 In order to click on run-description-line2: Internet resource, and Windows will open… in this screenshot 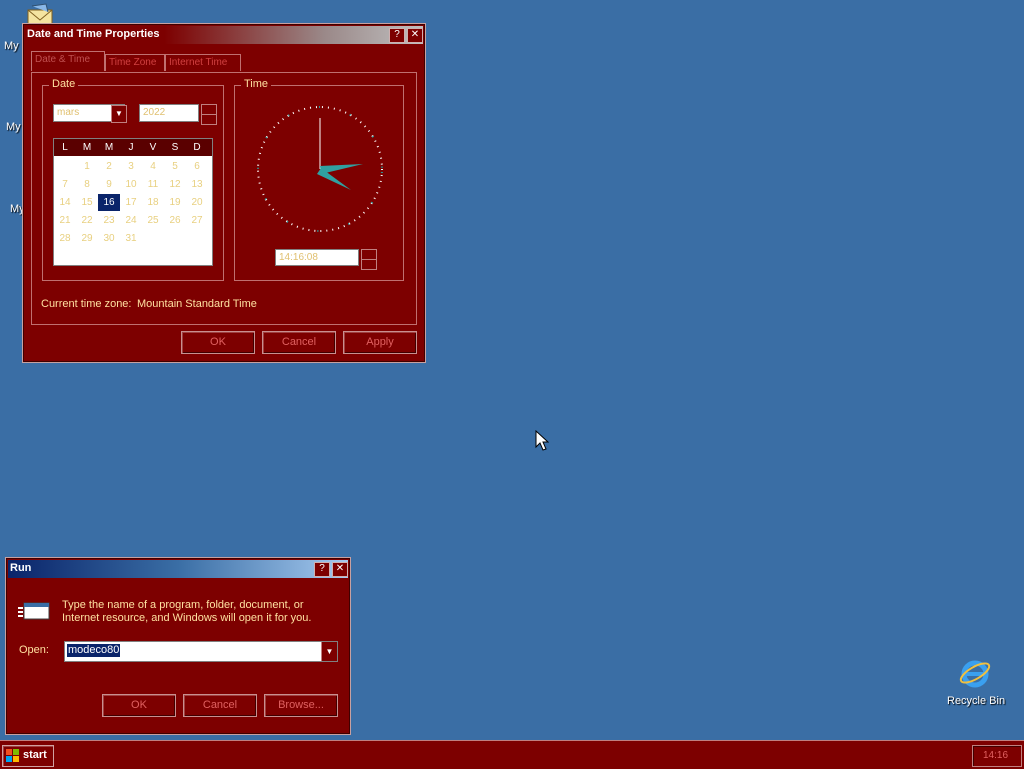, I will do `click(187, 618)`.